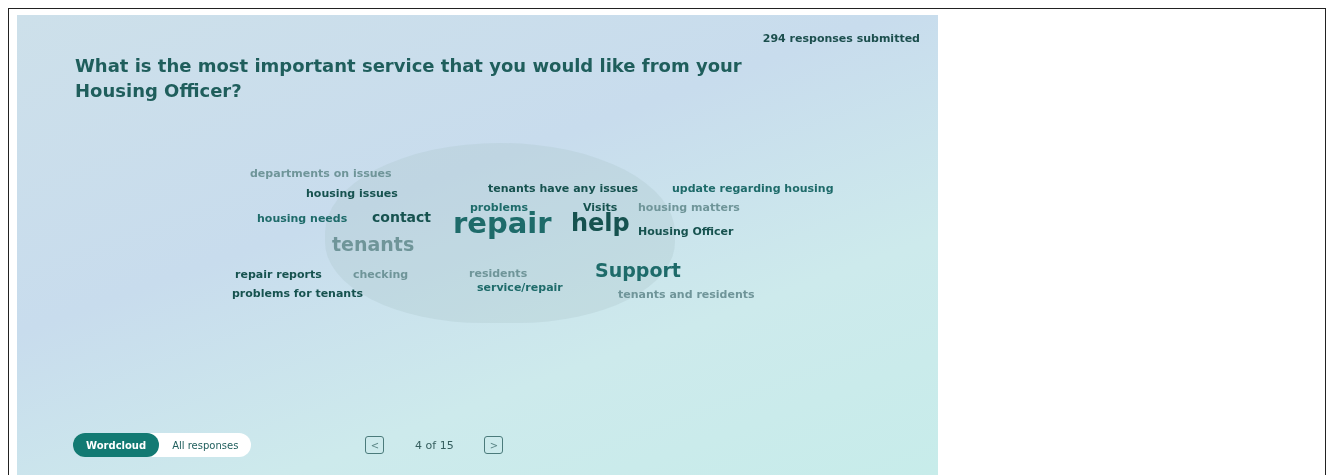 This screenshot has width=1334, height=475. I want to click on cloud-word: help, so click(600, 223).